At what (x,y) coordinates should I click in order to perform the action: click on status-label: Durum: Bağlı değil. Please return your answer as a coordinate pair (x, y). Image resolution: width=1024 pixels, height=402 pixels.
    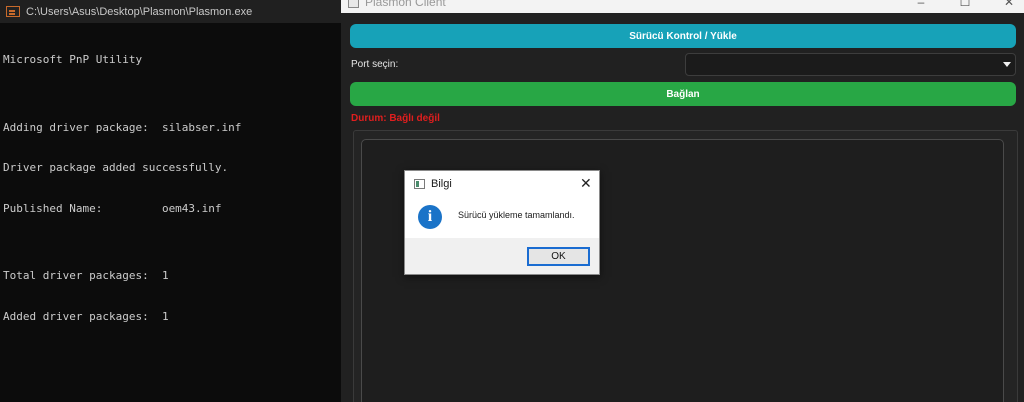
    Looking at the image, I should click on (395, 118).